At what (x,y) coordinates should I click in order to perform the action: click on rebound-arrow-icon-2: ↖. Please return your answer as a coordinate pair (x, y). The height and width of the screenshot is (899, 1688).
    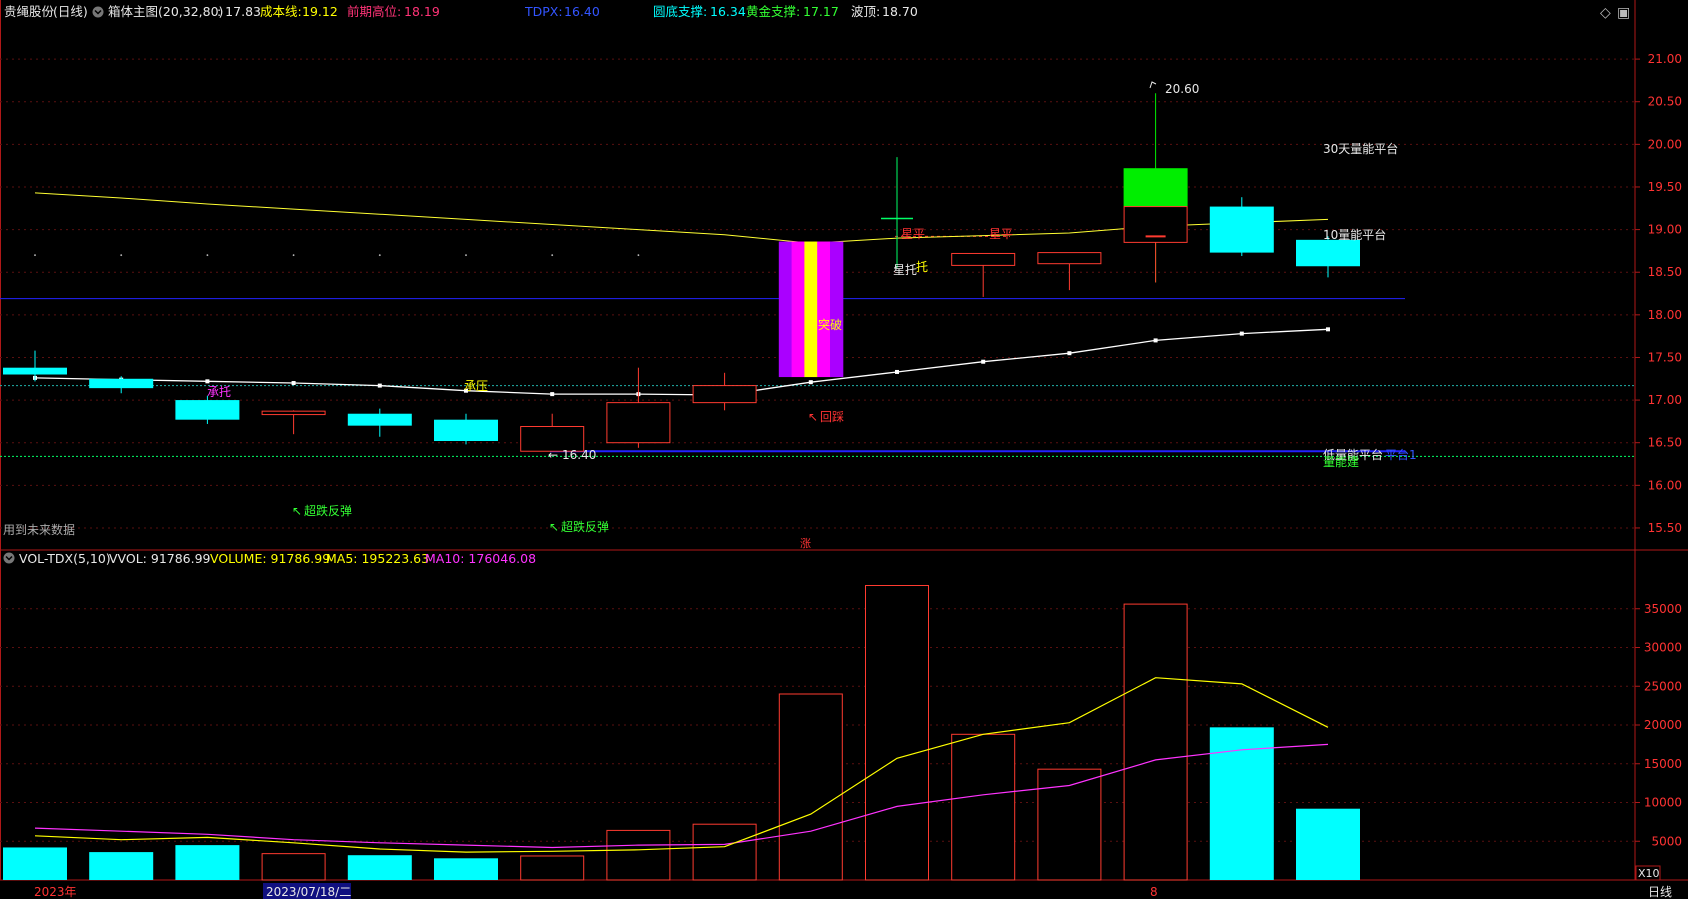
    Looking at the image, I should click on (554, 527).